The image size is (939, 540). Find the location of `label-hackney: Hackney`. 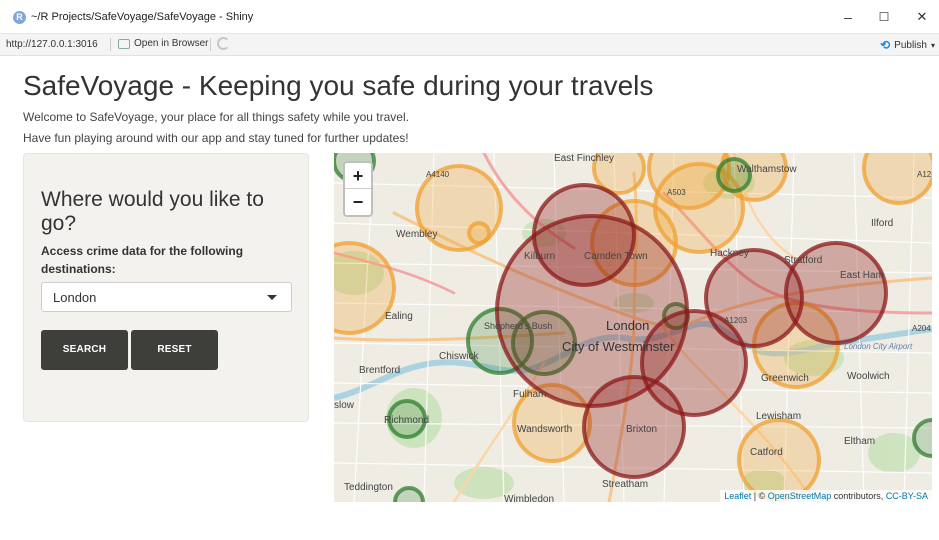

label-hackney: Hackney is located at coordinates (729, 253).